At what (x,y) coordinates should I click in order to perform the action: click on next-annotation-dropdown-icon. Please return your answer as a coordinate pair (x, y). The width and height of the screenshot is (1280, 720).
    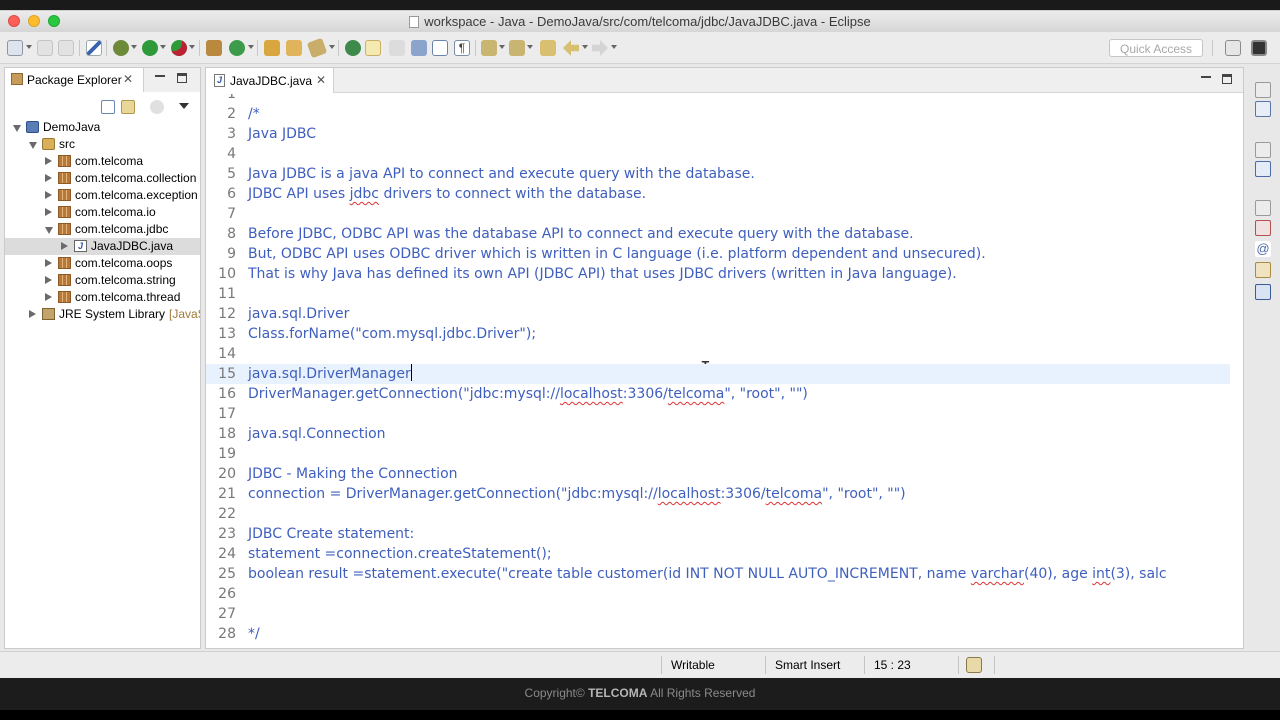
    Looking at the image, I should click on (502, 47).